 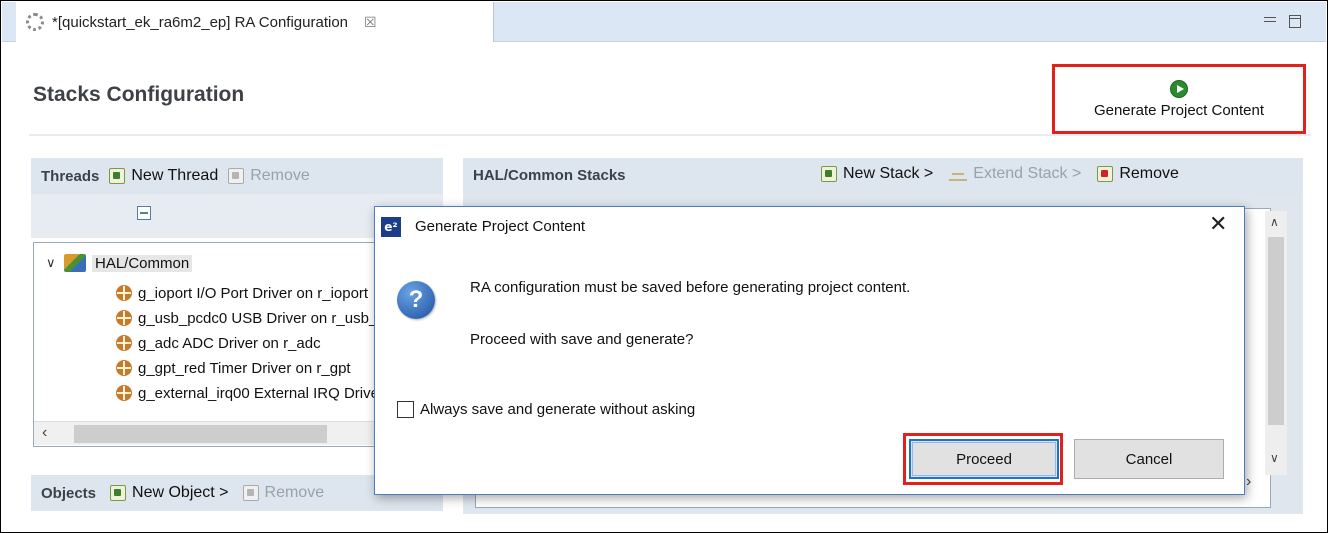 What do you see at coordinates (1179, 88) in the screenshot?
I see `play-icon` at bounding box center [1179, 88].